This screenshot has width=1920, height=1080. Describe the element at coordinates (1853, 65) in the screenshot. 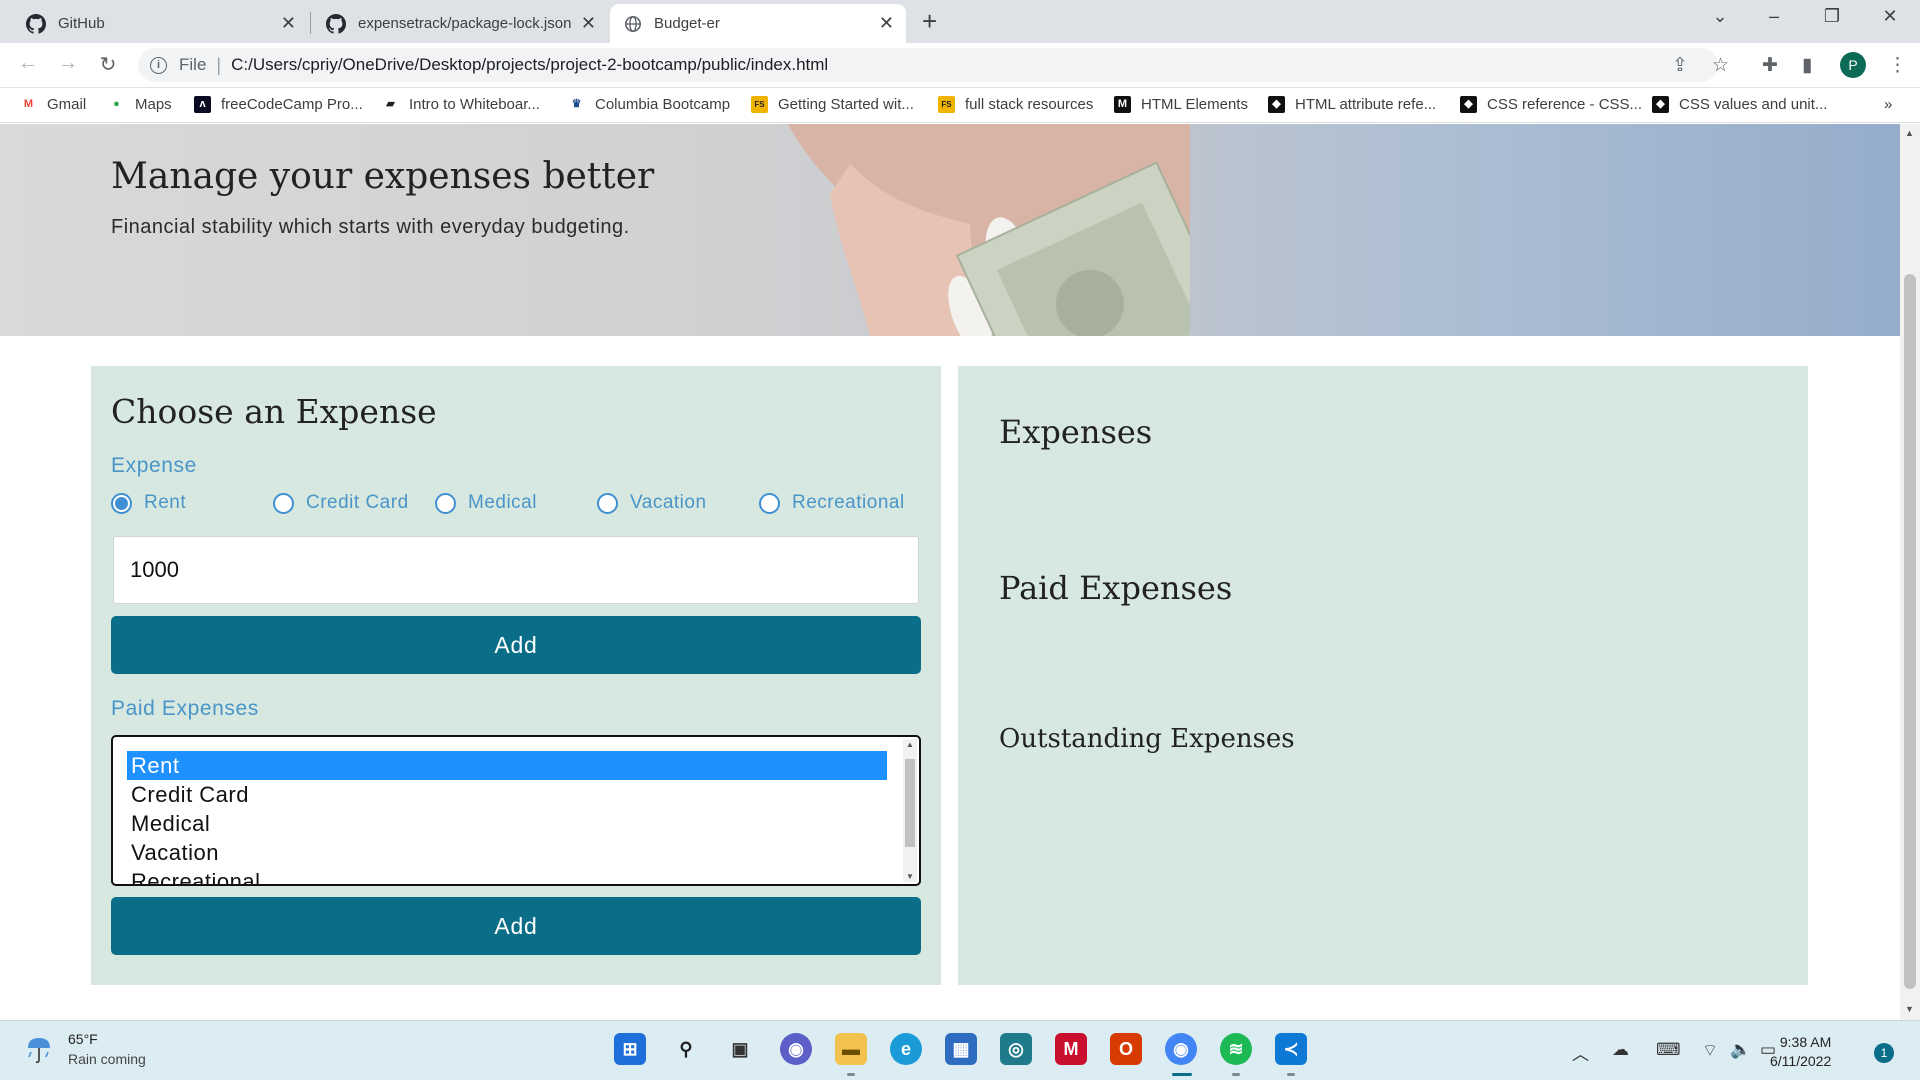

I see `profile-avatar: P` at that location.